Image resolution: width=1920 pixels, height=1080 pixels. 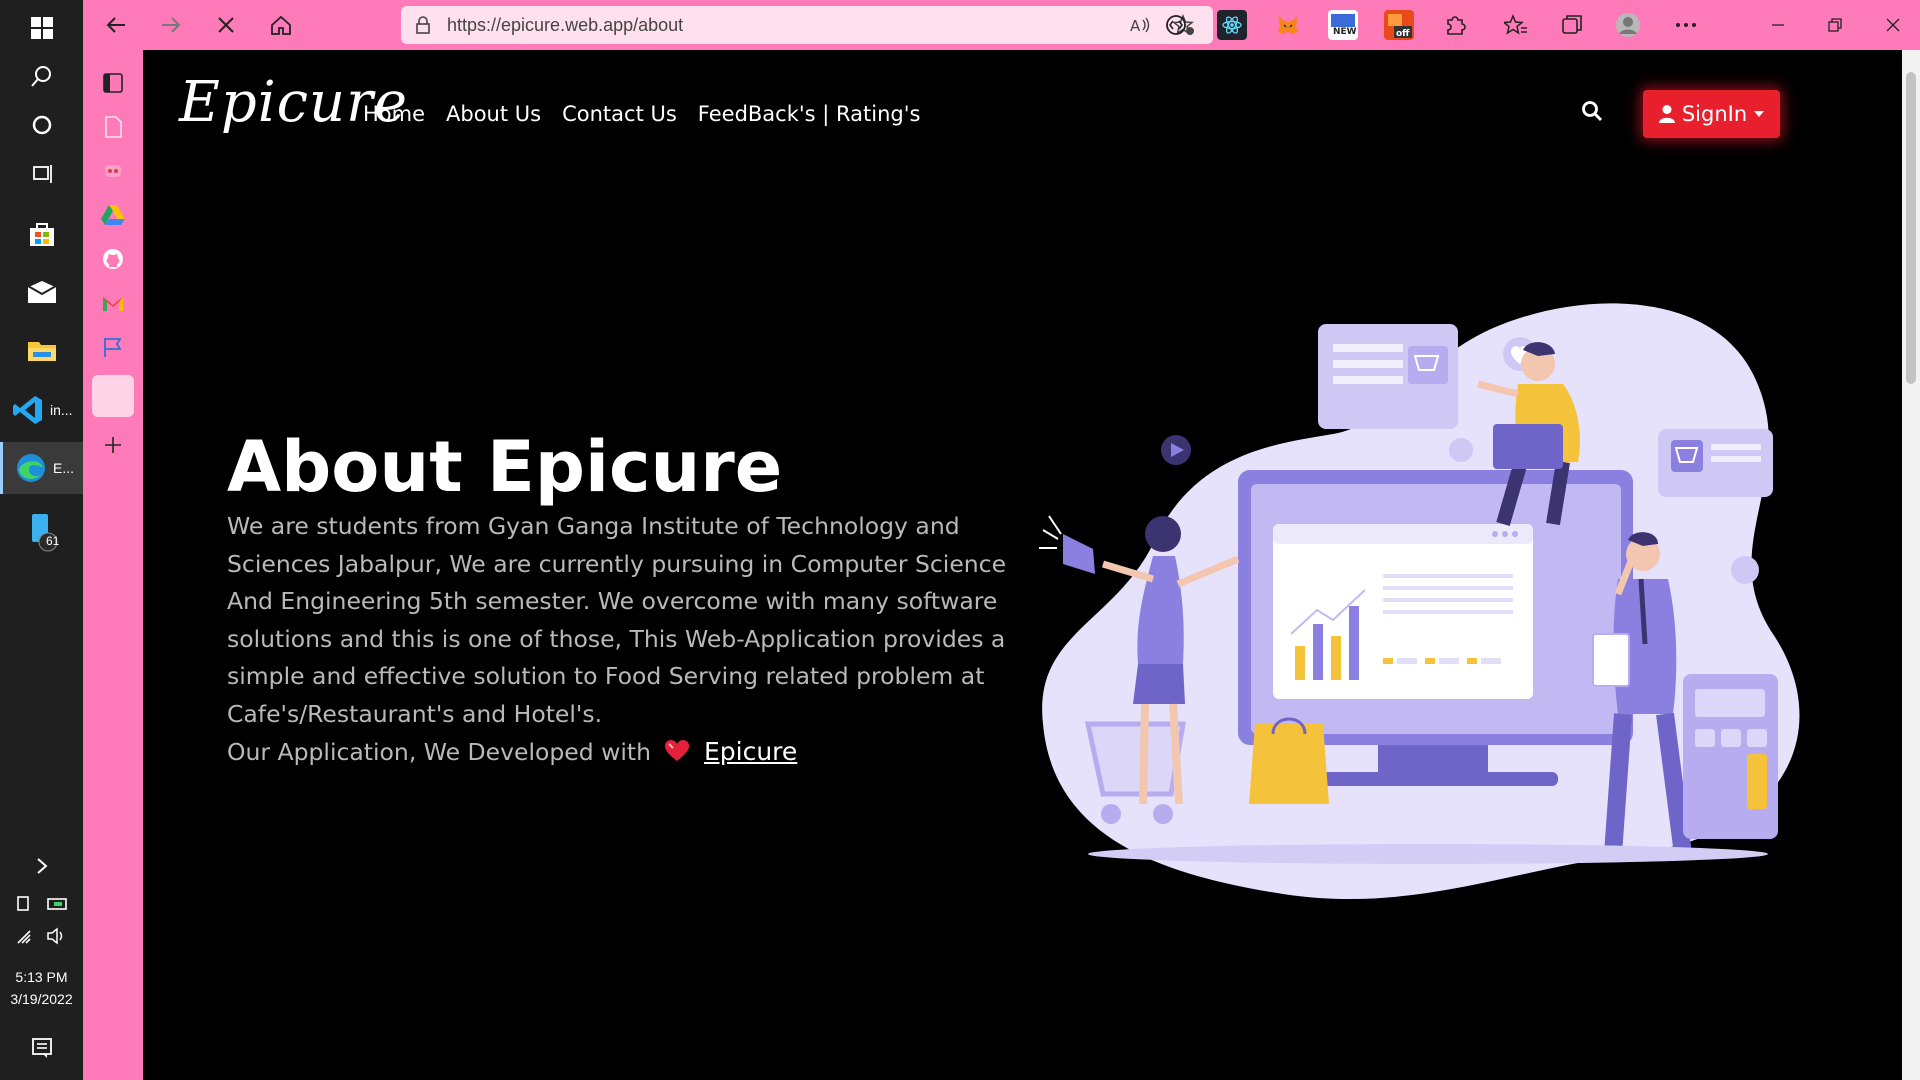 I want to click on forward-icon, so click(x=171, y=25).